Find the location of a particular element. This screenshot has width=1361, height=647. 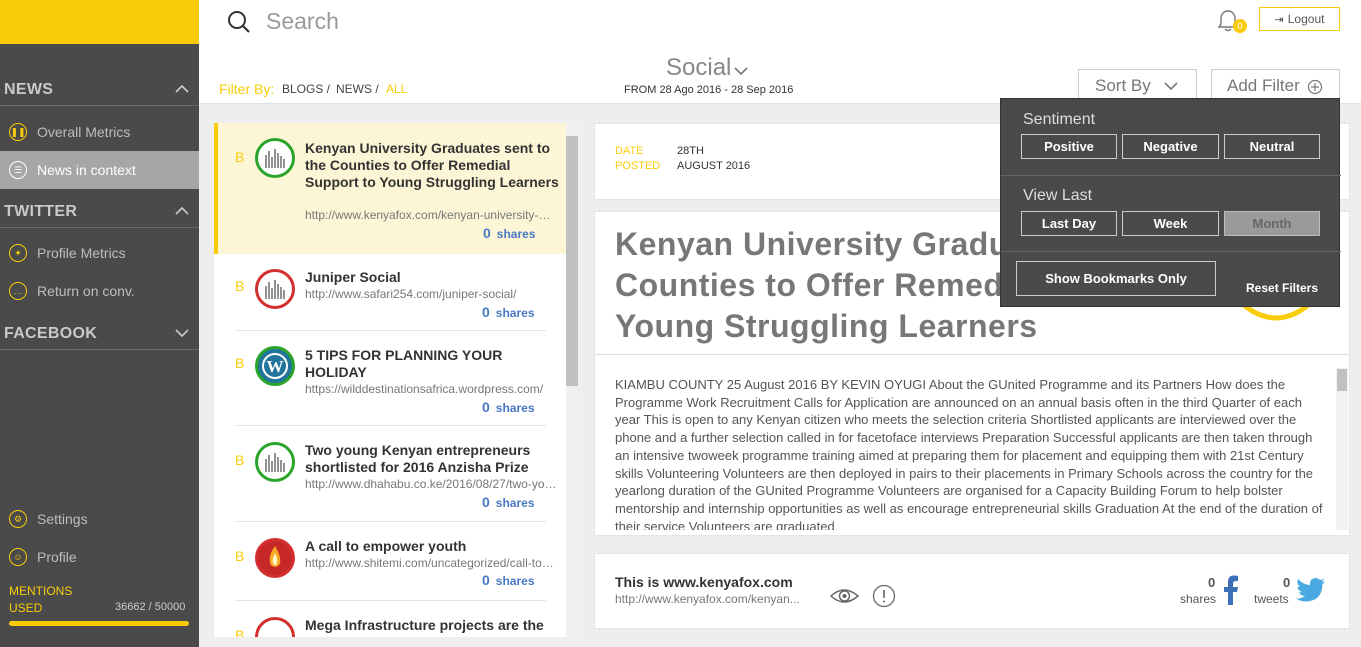

sidebar-item-label: News in context is located at coordinates (86, 170).